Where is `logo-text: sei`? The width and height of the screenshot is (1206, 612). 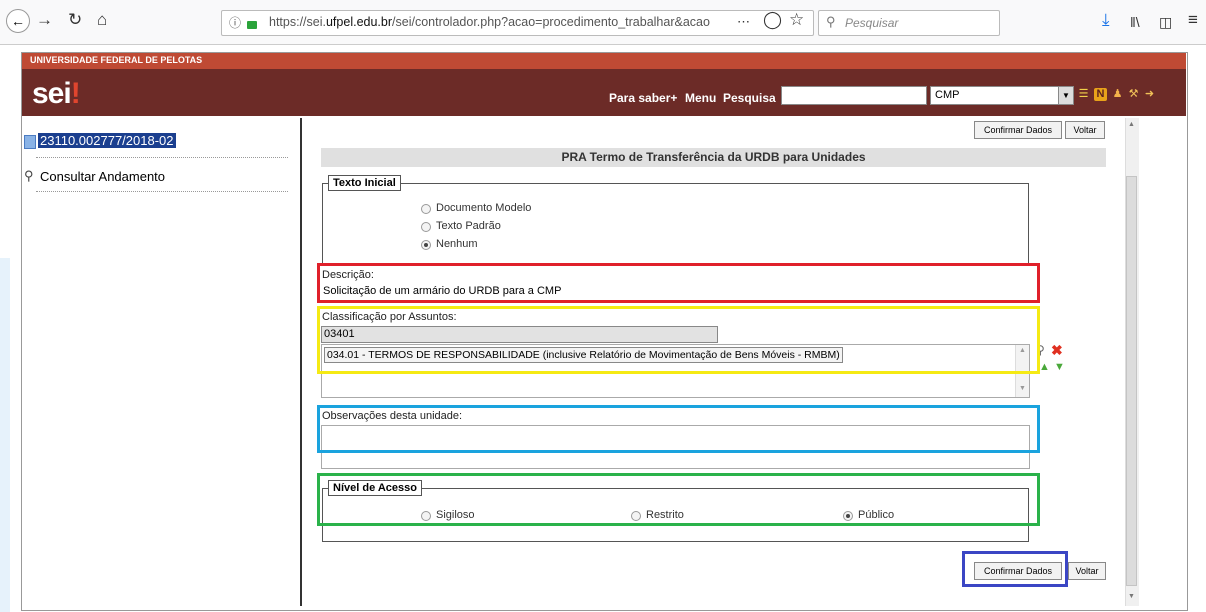
logo-text: sei is located at coordinates (52, 93).